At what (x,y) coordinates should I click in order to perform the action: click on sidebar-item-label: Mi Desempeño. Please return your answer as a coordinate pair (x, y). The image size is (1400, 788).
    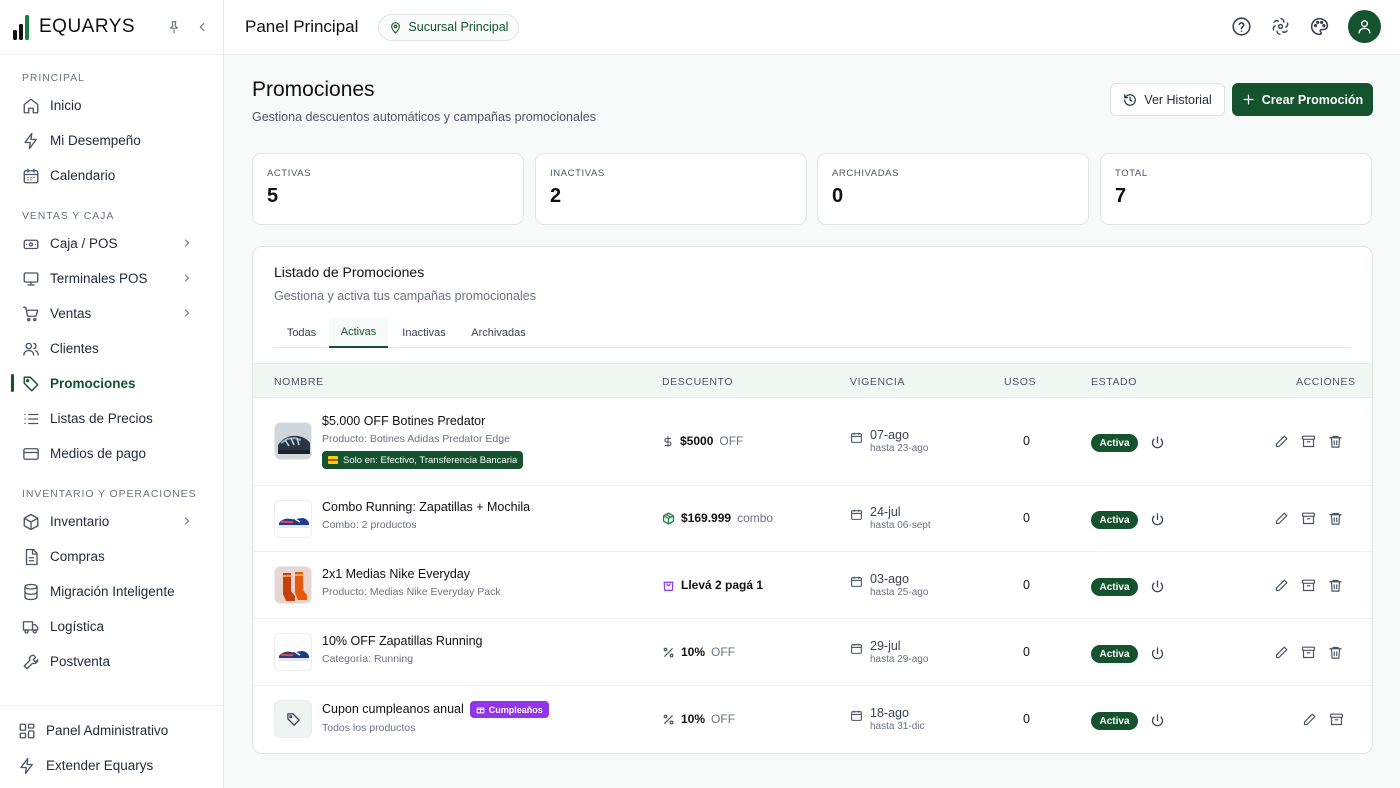
    Looking at the image, I should click on (95, 140).